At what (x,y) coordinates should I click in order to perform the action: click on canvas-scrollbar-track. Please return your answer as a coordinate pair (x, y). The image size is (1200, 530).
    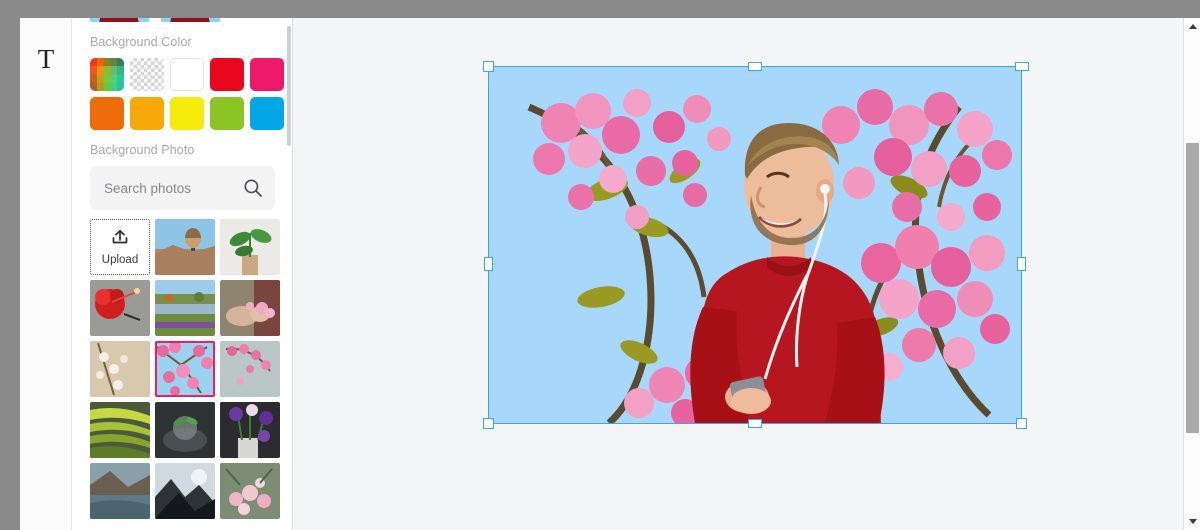
    Looking at the image, I should click on (1192, 274).